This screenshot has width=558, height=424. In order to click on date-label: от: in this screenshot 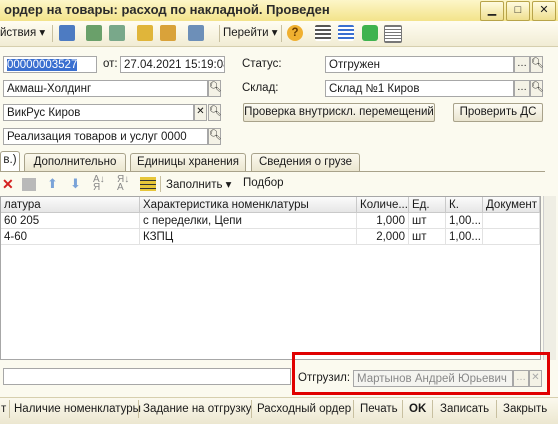, I will do `click(110, 64)`.